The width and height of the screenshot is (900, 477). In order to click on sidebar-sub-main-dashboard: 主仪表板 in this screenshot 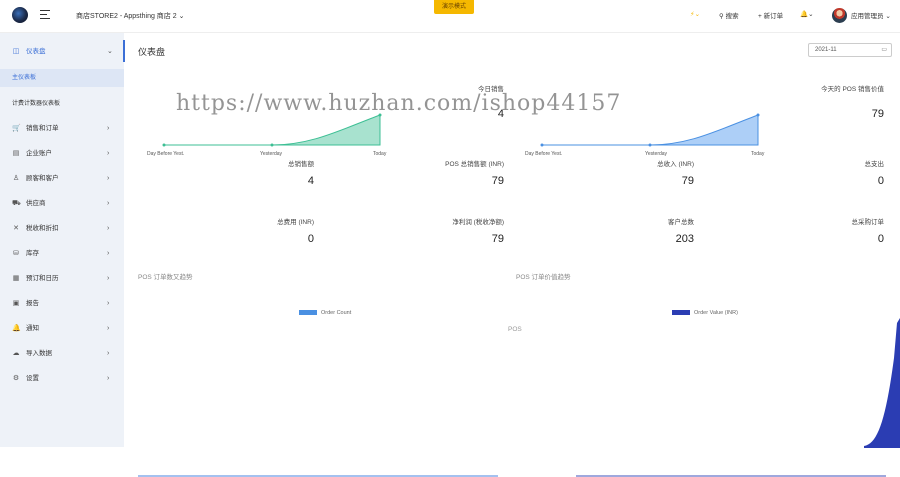, I will do `click(62, 78)`.